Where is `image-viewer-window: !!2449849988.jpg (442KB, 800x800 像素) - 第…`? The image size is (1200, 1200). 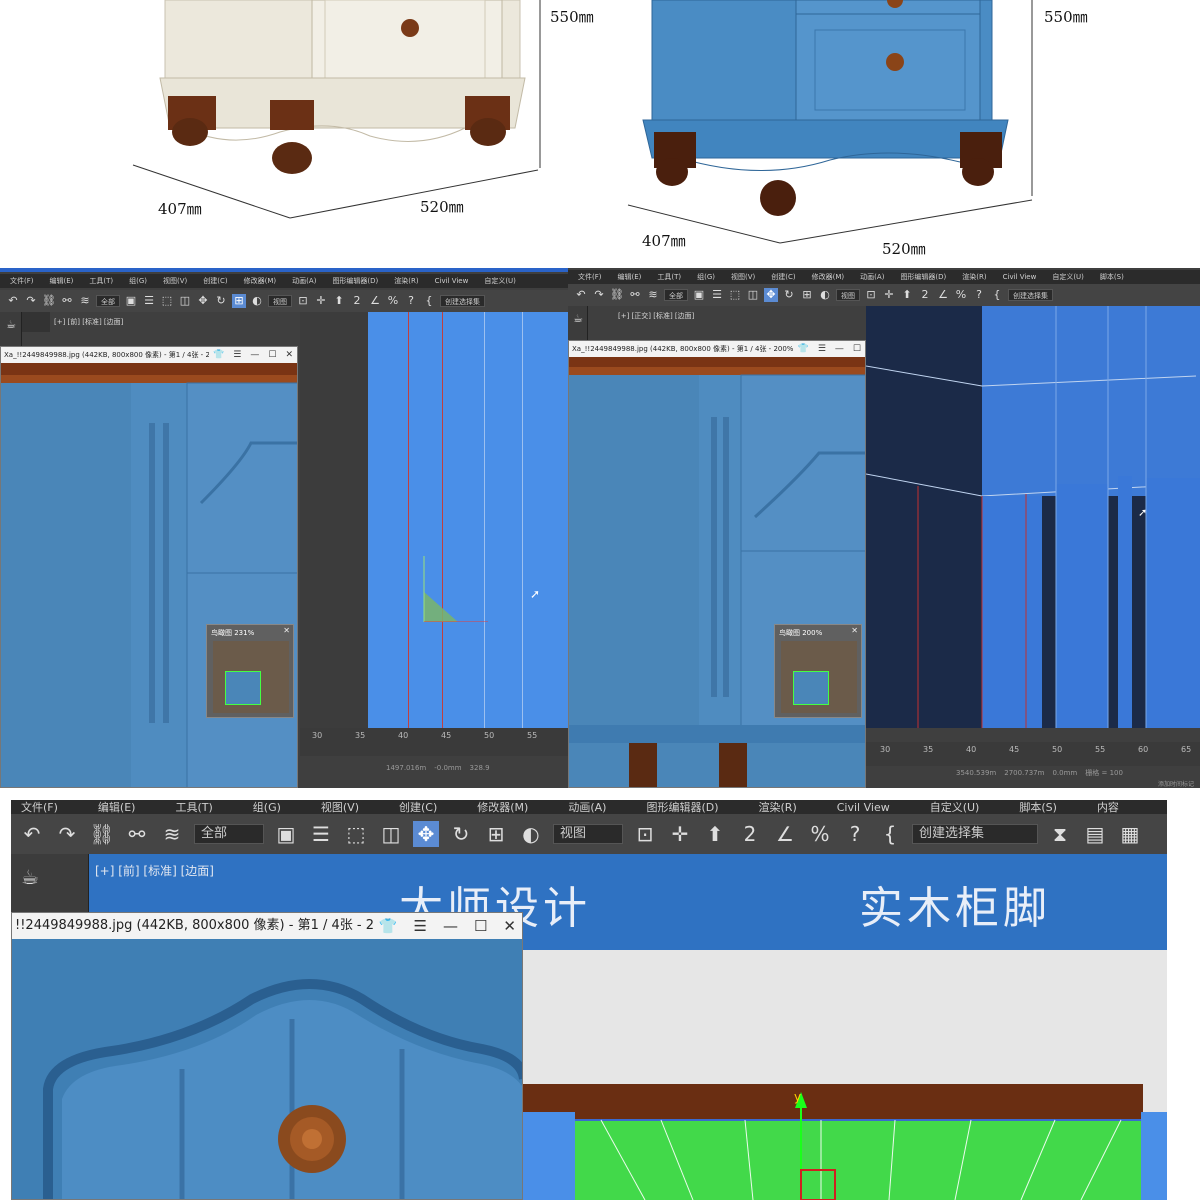
image-viewer-window: !!2449849988.jpg (442KB, 800x800 像素) - 第… is located at coordinates (267, 1056).